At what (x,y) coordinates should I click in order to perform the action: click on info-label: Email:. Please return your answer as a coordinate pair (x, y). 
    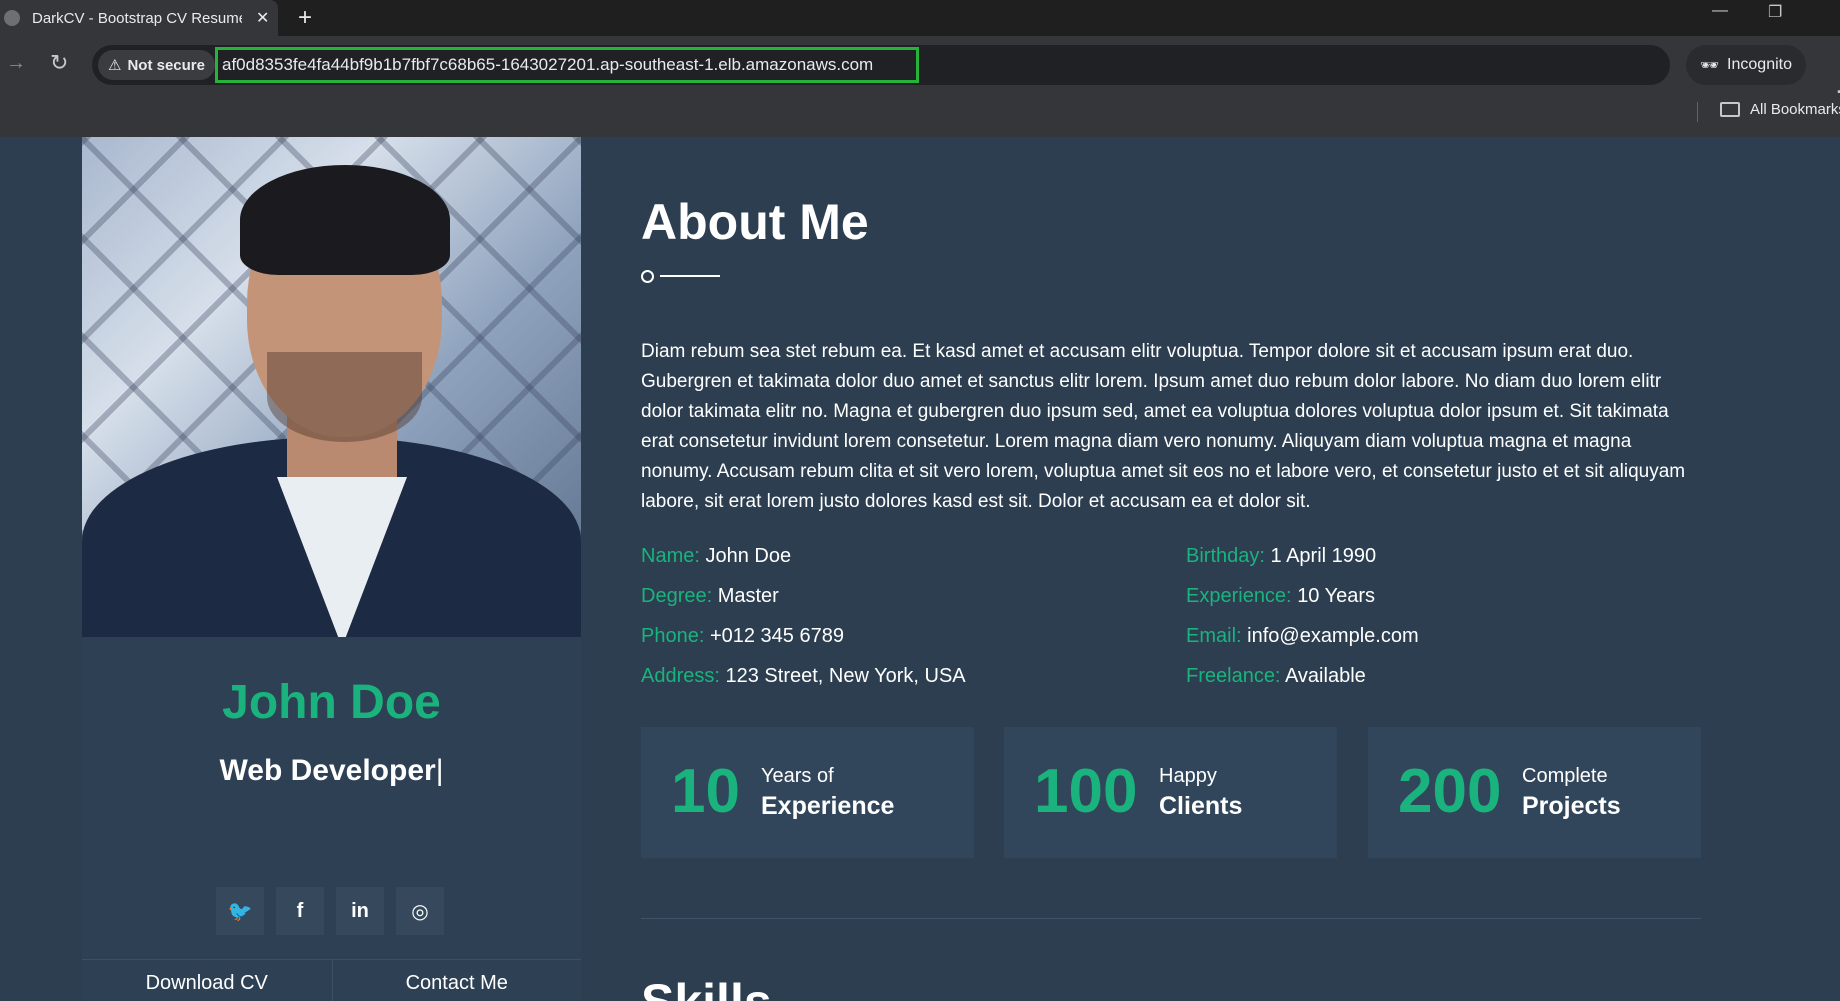
    Looking at the image, I should click on (1214, 636).